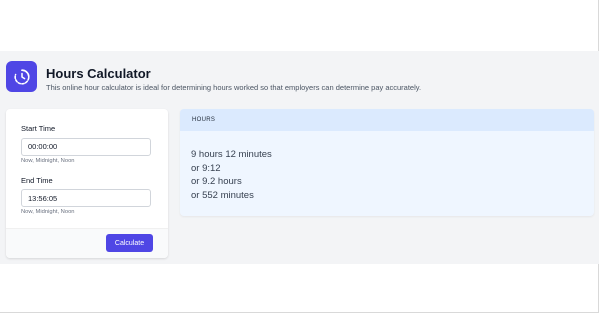 This screenshot has width=600, height=314. I want to click on start-time-input, so click(86, 146).